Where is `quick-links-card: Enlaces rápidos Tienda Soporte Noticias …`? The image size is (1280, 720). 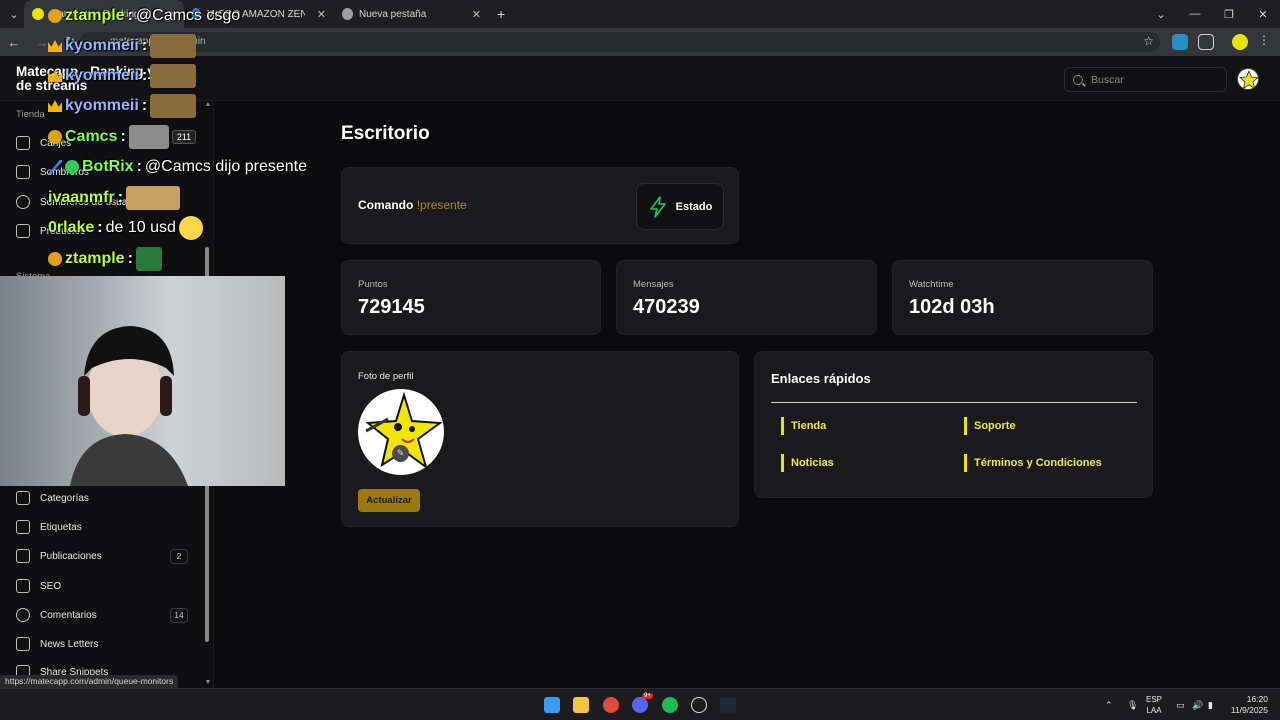 quick-links-card: Enlaces rápidos Tienda Soporte Noticias … is located at coordinates (953, 424).